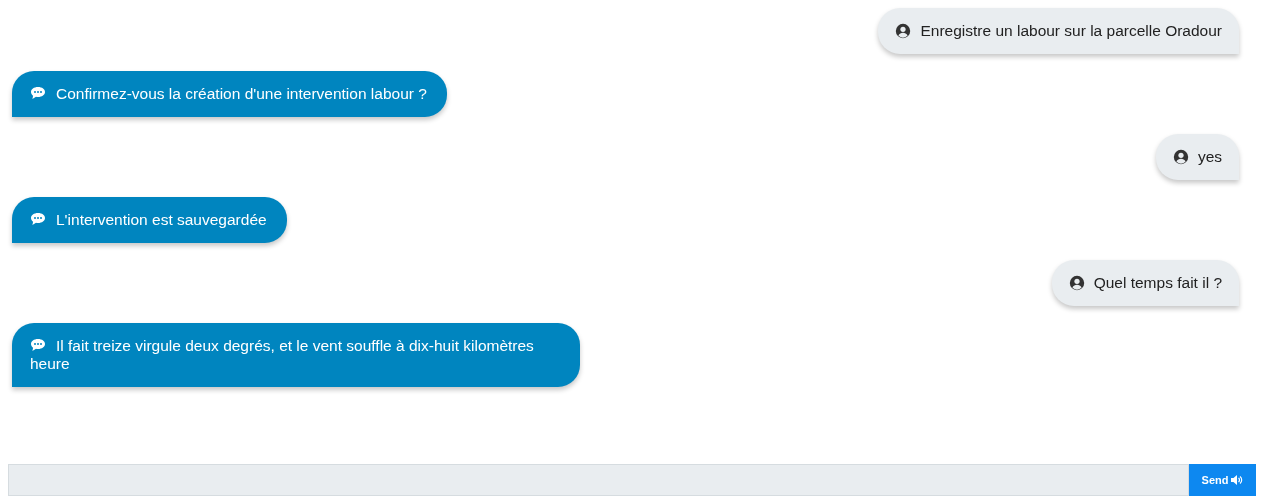  What do you see at coordinates (1157, 283) in the screenshot?
I see `message-text: Quel temps fait il ?` at bounding box center [1157, 283].